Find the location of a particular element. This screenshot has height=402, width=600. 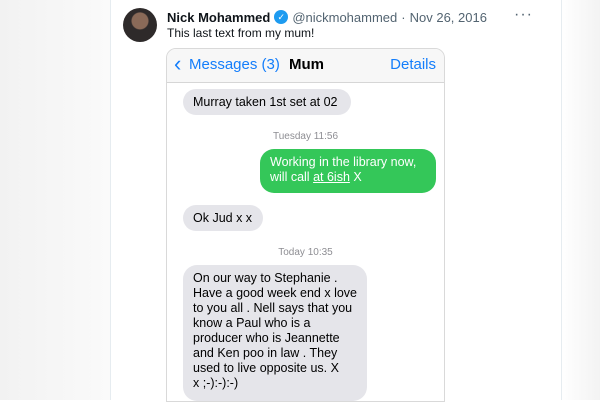

display-name: Nick Mohammed is located at coordinates (218, 17).